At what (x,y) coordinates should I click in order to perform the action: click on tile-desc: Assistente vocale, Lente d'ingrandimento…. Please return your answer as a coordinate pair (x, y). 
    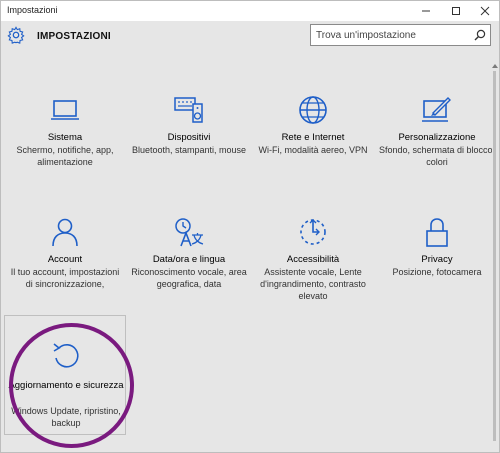
    Looking at the image, I should click on (313, 284).